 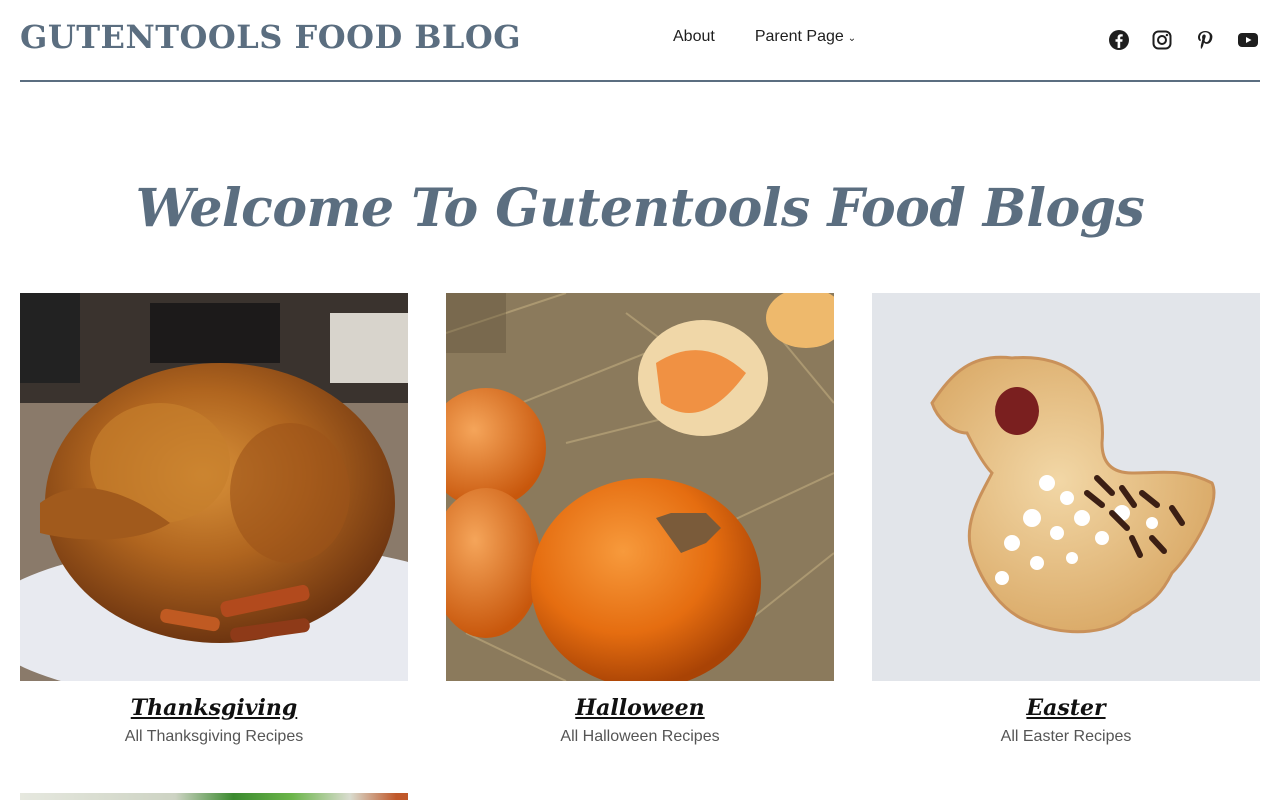 I want to click on category-card-image-partial, so click(x=214, y=796).